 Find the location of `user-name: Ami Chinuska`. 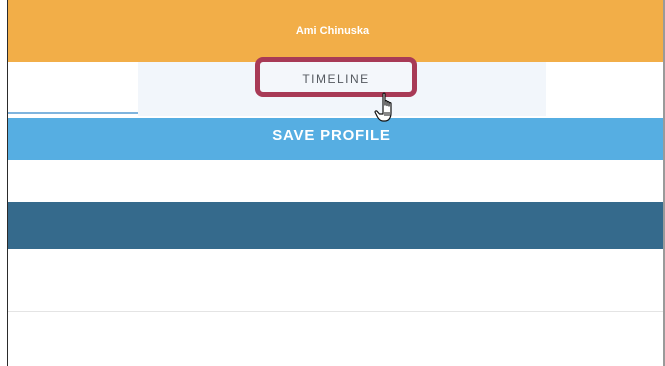

user-name: Ami Chinuska is located at coordinates (332, 31).